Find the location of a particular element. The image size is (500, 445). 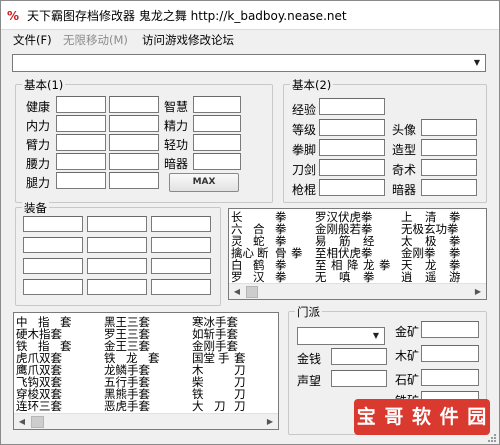

stat-label-internal: 内力 is located at coordinates (38, 126).